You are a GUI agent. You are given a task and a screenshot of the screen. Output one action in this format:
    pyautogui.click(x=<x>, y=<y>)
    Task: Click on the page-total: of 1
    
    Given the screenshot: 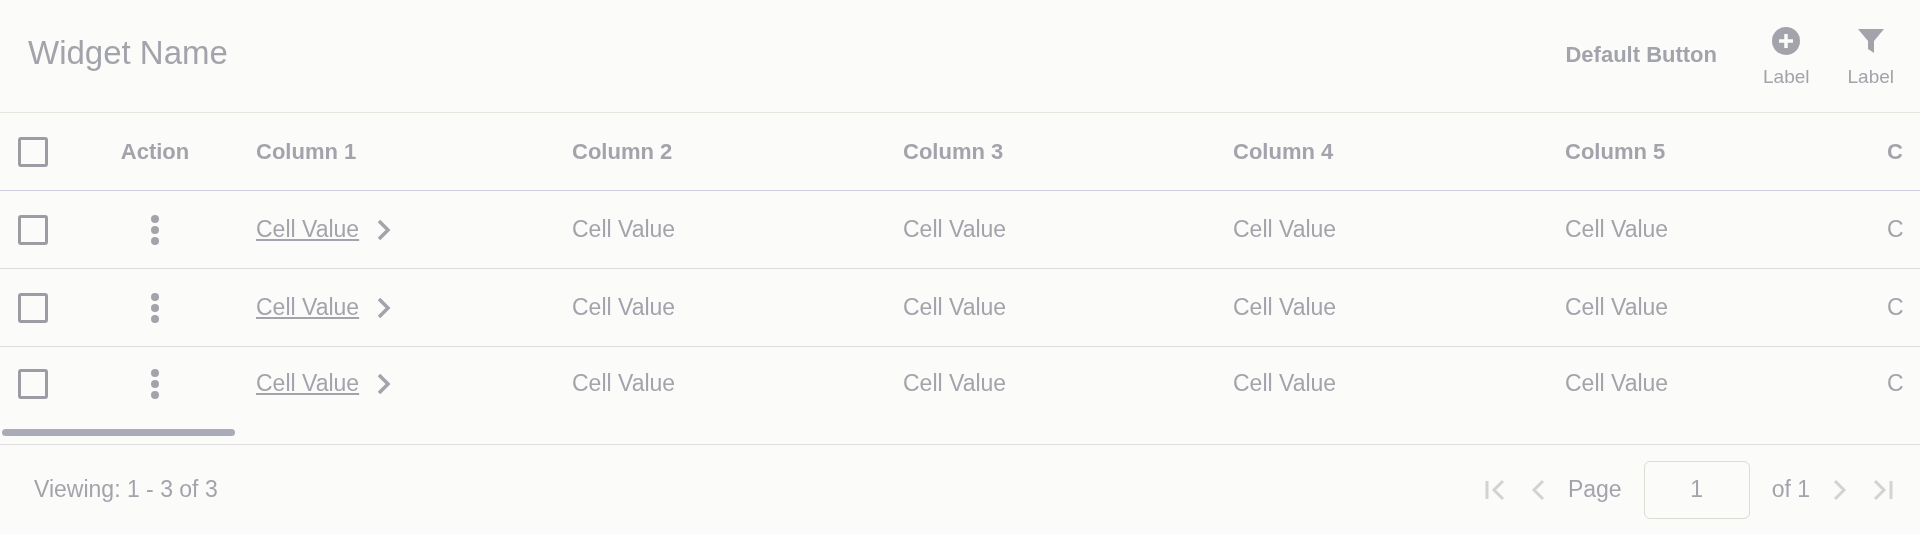 What is the action you would take?
    pyautogui.click(x=1790, y=489)
    